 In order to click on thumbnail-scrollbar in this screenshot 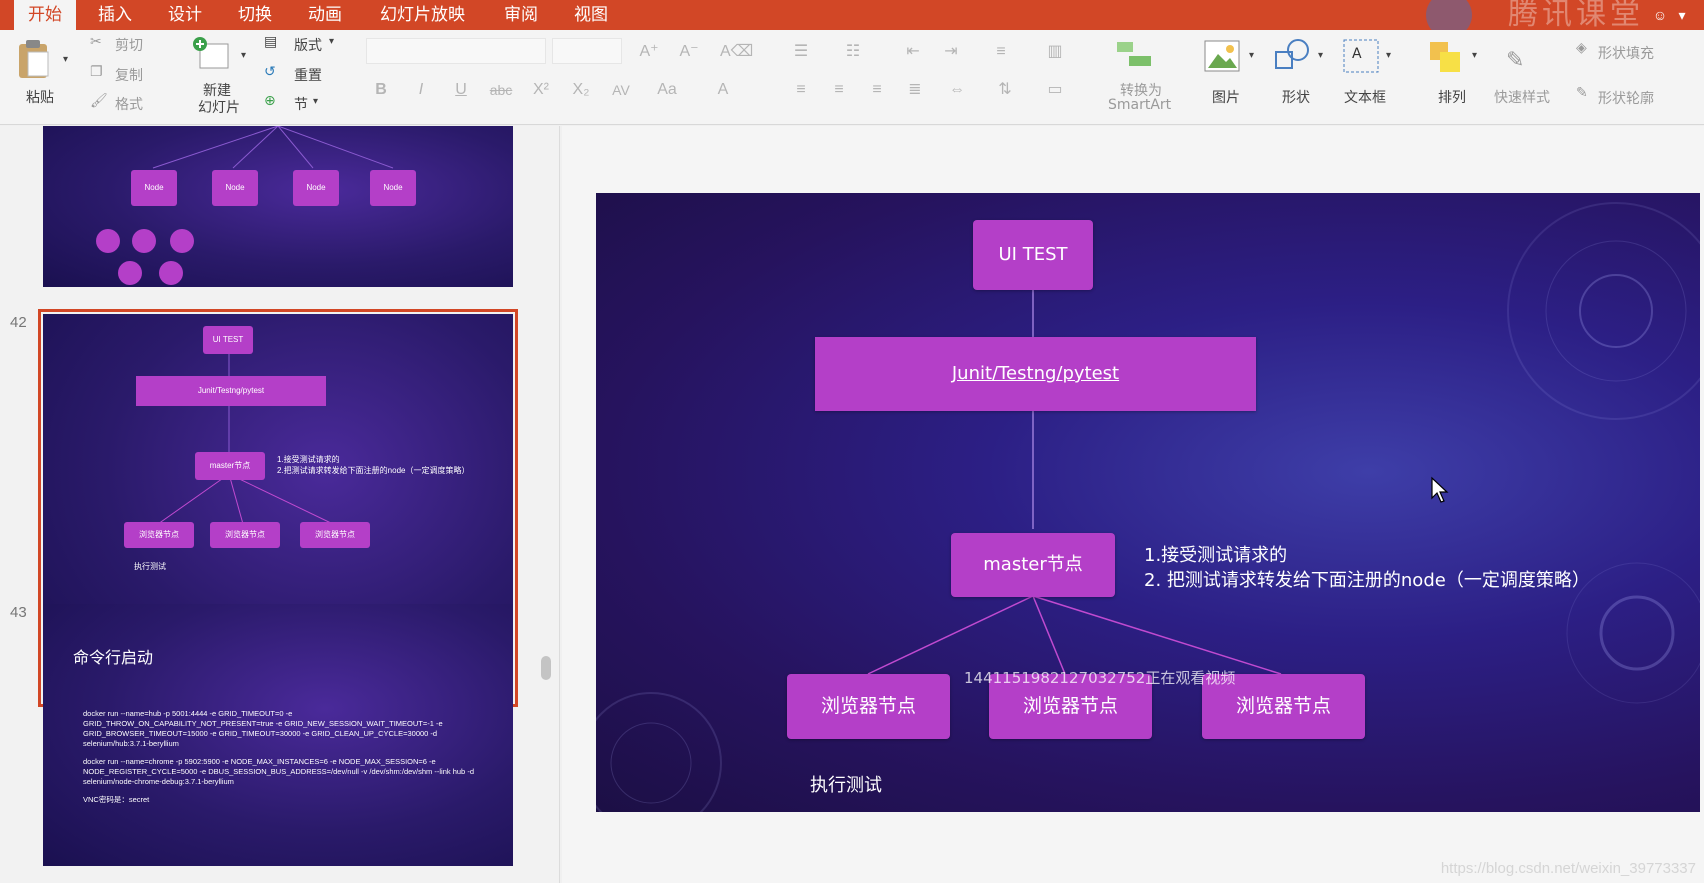, I will do `click(546, 668)`.